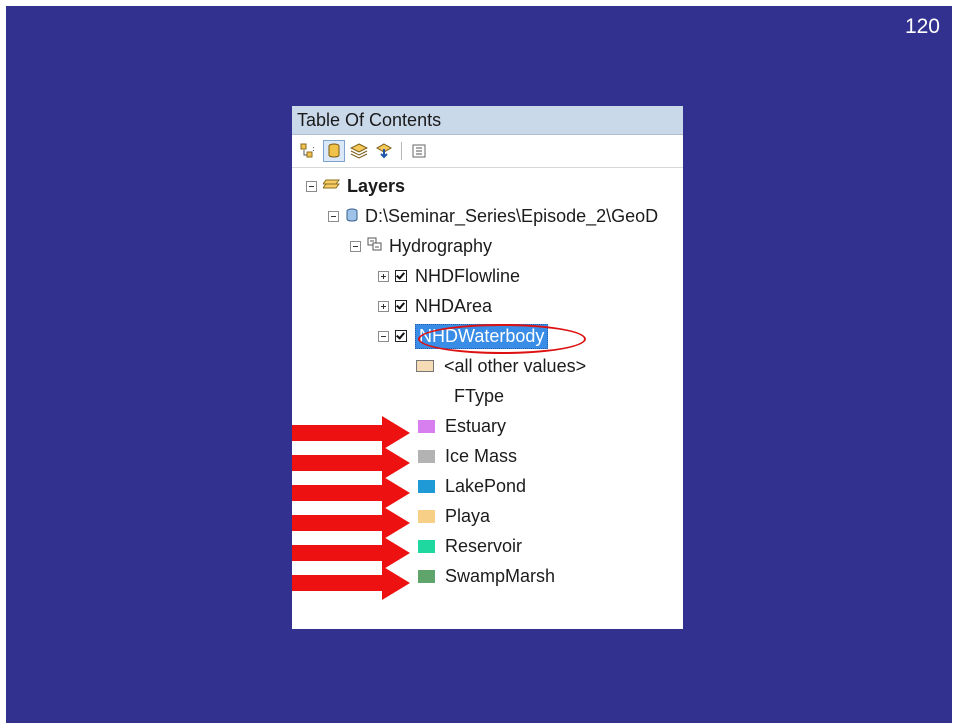  What do you see at coordinates (359, 151) in the screenshot?
I see `list-by-visibility-icon` at bounding box center [359, 151].